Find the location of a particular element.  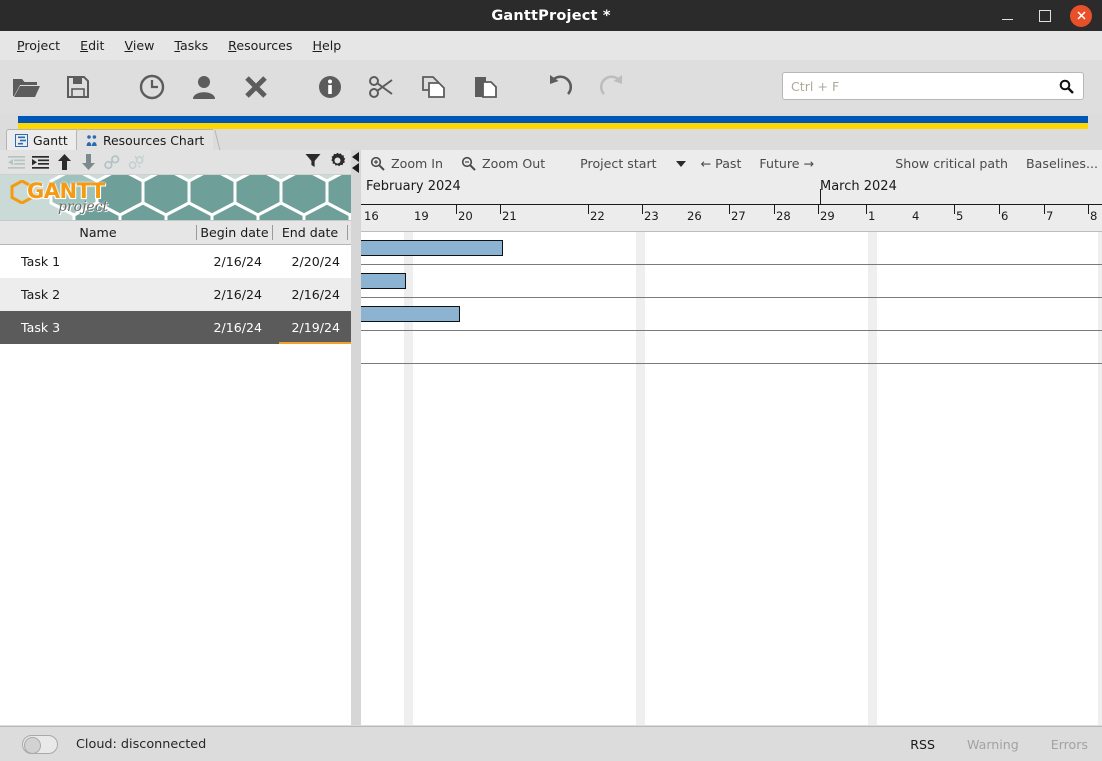

task-name-cell: Task 1 is located at coordinates (98, 261).